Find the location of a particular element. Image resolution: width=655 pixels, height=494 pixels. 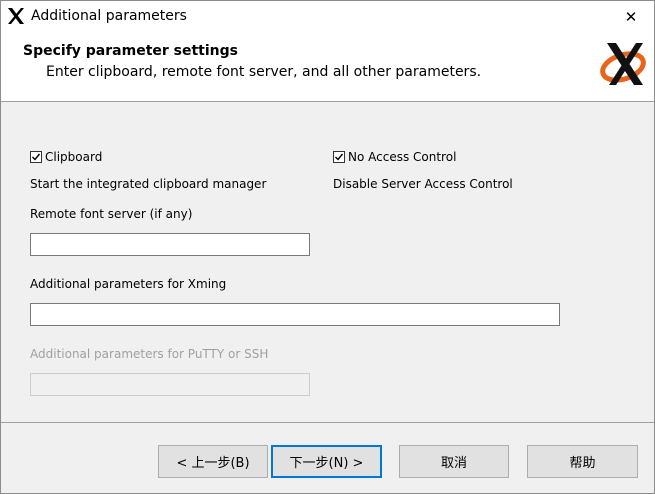

clipboard-option: Clipboard is located at coordinates (66, 157).